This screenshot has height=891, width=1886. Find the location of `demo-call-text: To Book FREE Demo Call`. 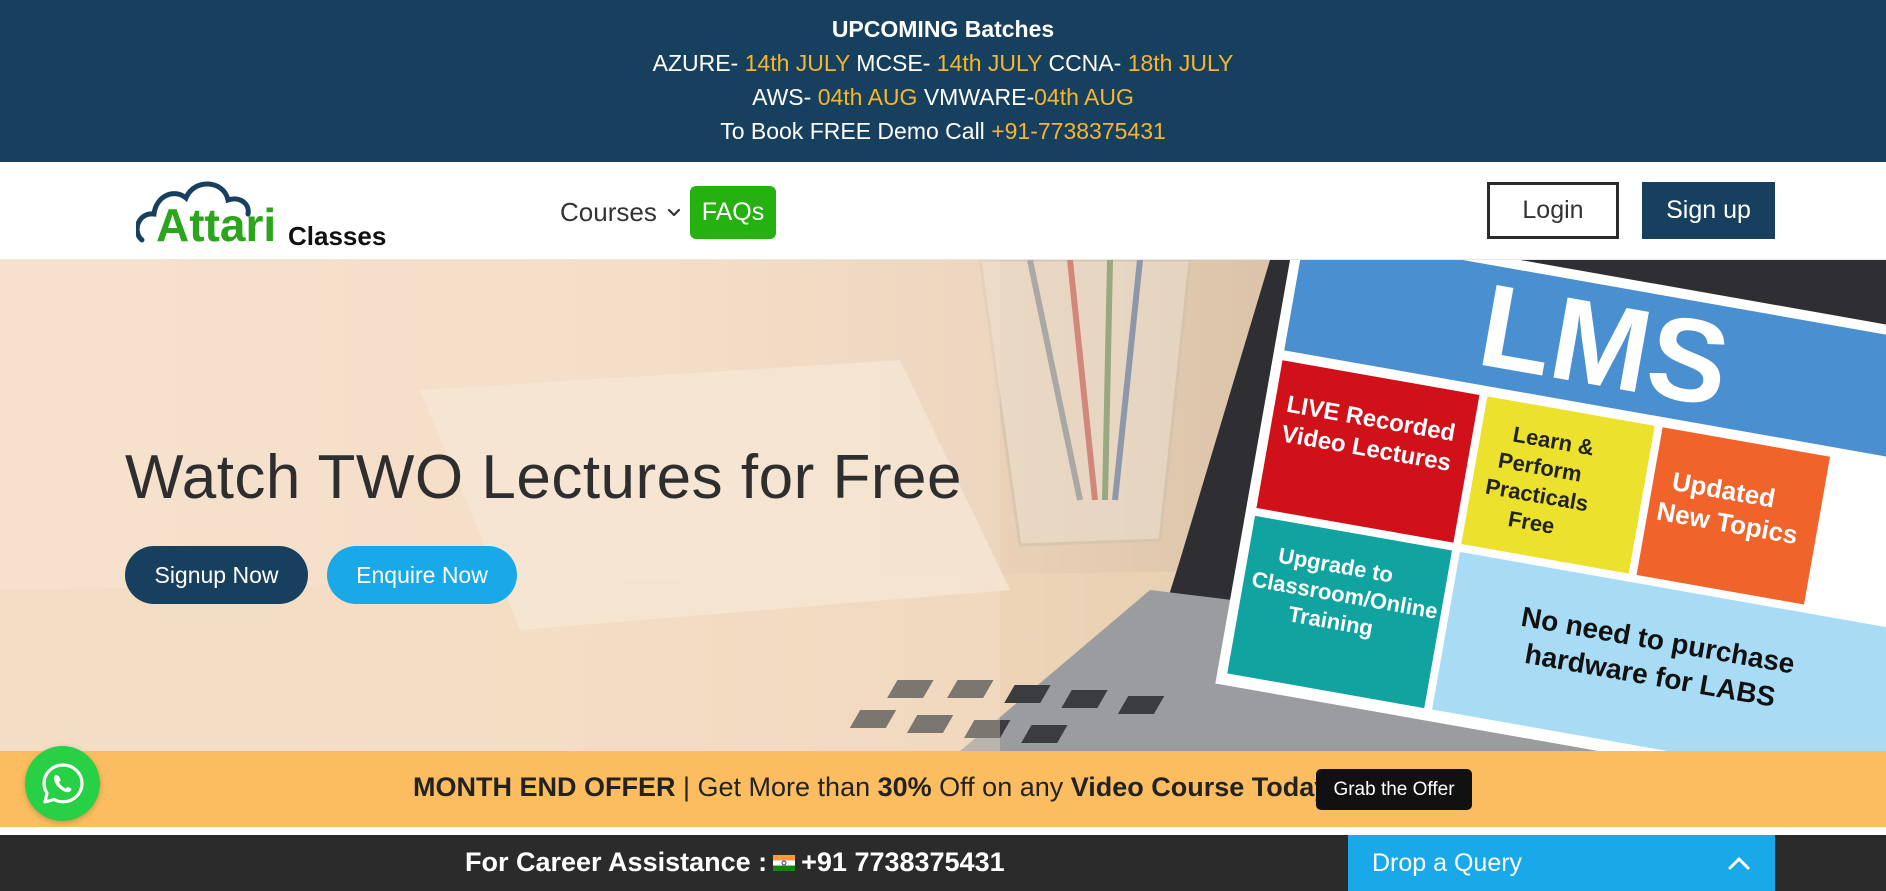

demo-call-text: To Book FREE Demo Call is located at coordinates (856, 131).